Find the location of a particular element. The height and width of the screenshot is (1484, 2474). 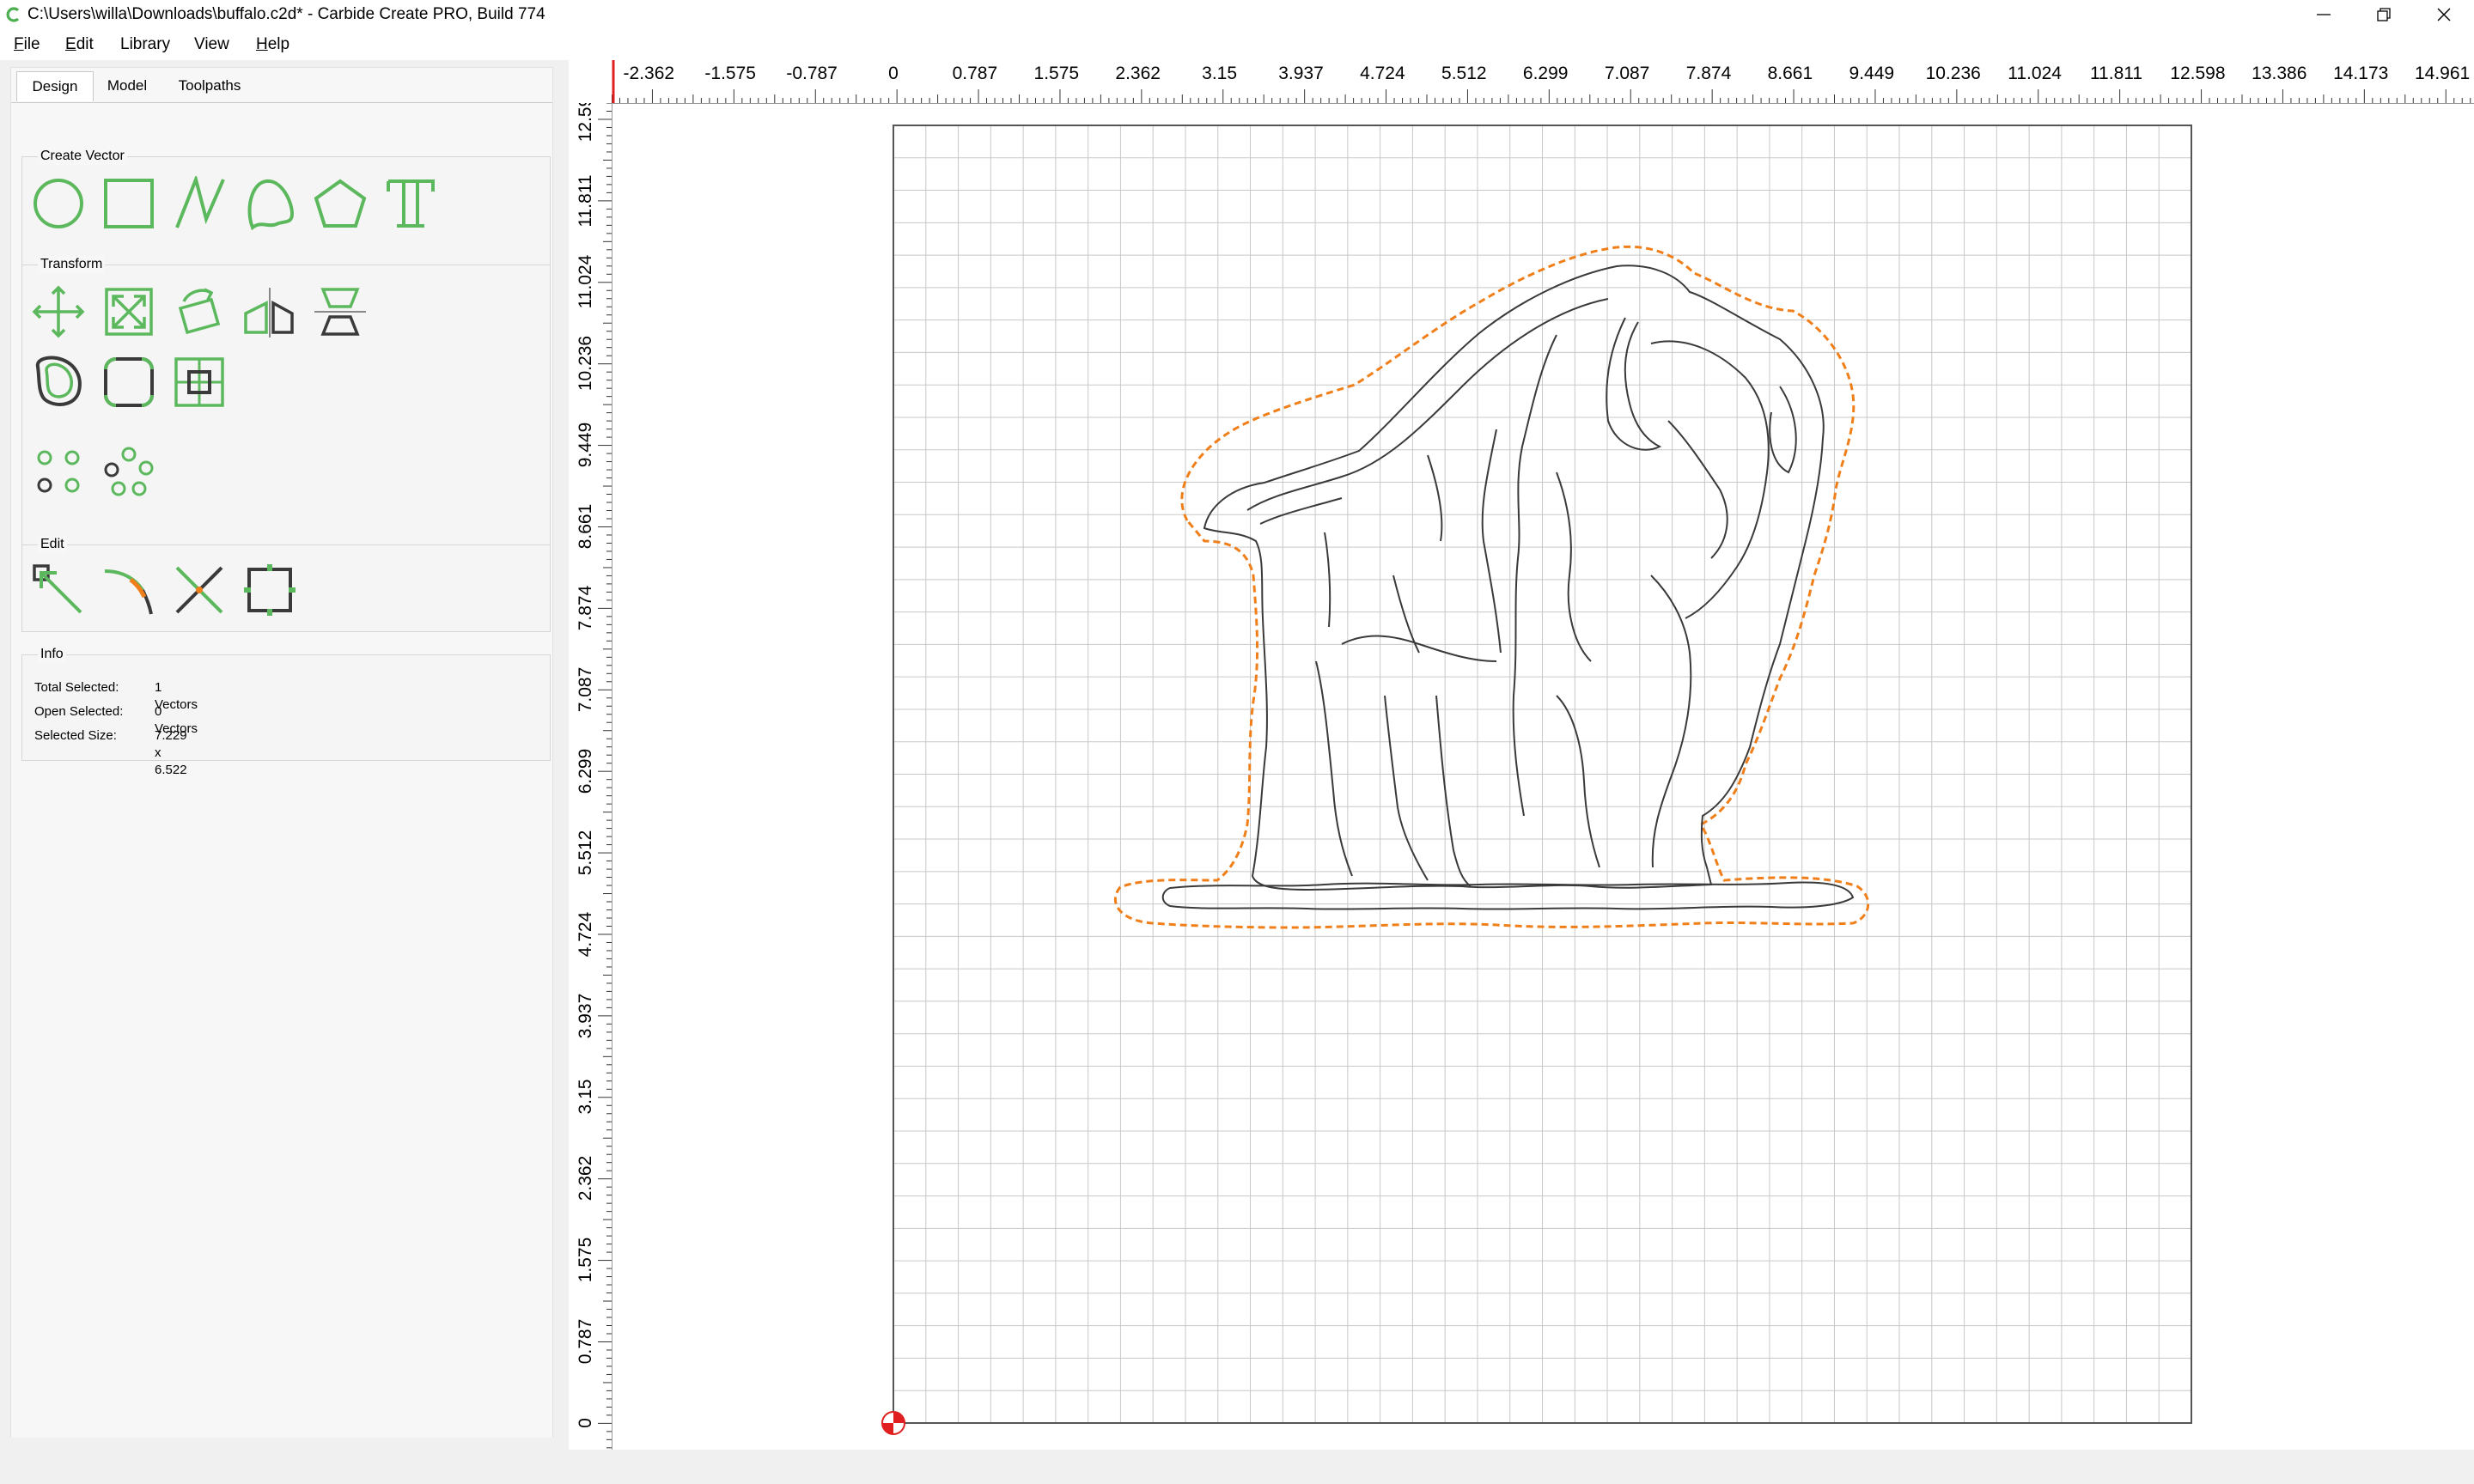

close-button is located at coordinates (2444, 15).